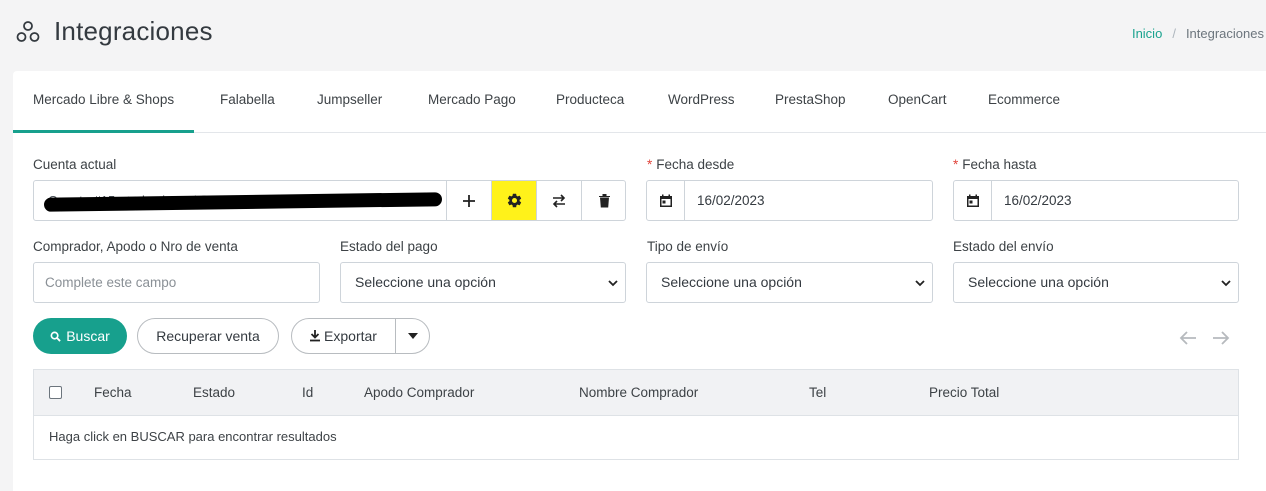 Image resolution: width=1266 pixels, height=491 pixels. I want to click on date-from-value: 16/02/2023, so click(731, 200).